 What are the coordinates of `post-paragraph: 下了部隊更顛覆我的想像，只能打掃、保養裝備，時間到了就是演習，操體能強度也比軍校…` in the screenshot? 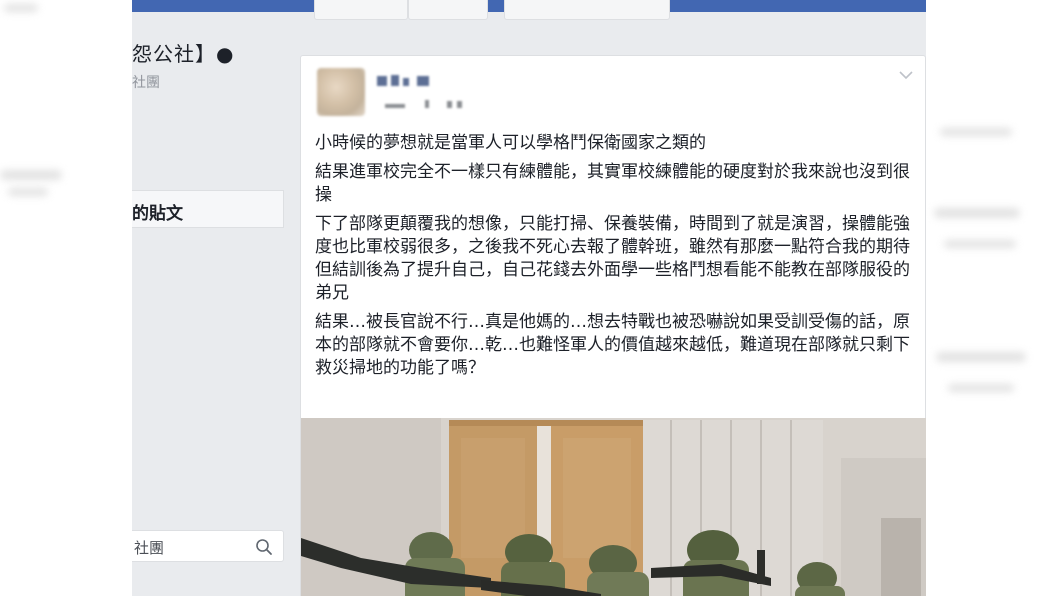 It's located at (612, 258).